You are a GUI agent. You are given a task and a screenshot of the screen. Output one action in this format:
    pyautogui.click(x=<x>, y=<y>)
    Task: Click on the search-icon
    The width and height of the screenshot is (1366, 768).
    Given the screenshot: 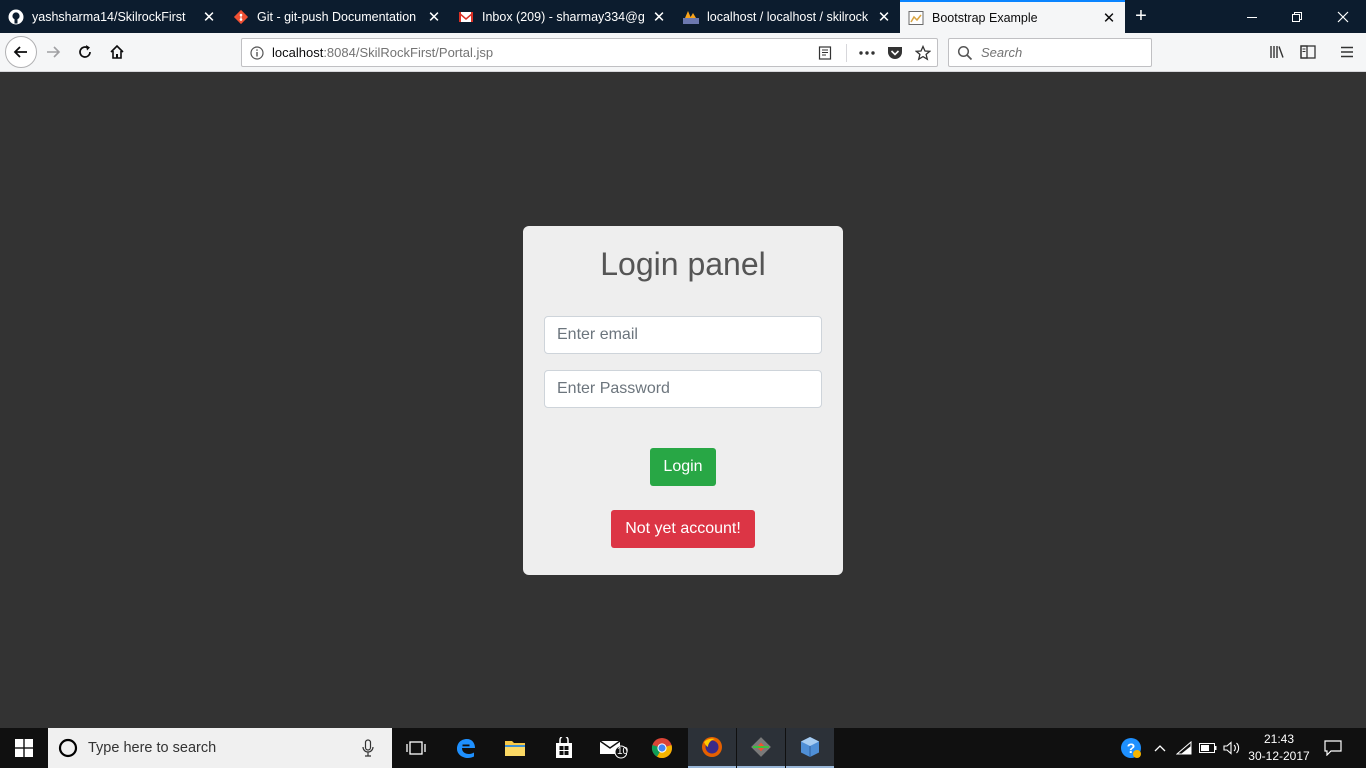 What is the action you would take?
    pyautogui.click(x=965, y=53)
    